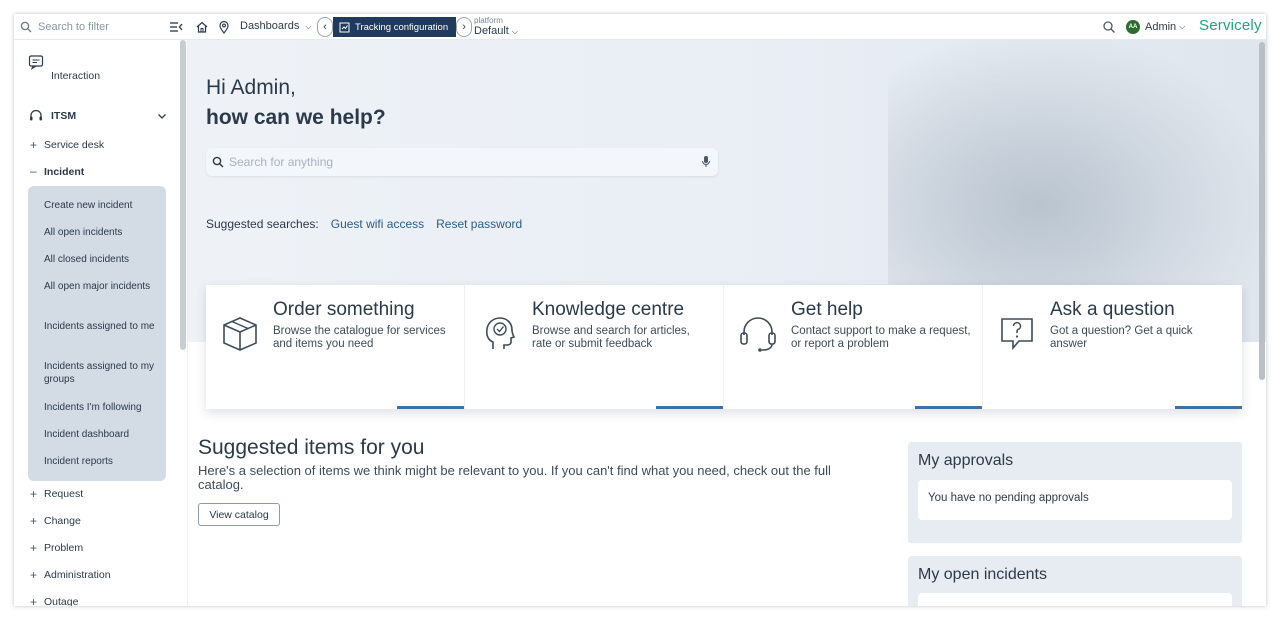  I want to click on dashboards-menu: Dashboards ⌵, so click(275, 26).